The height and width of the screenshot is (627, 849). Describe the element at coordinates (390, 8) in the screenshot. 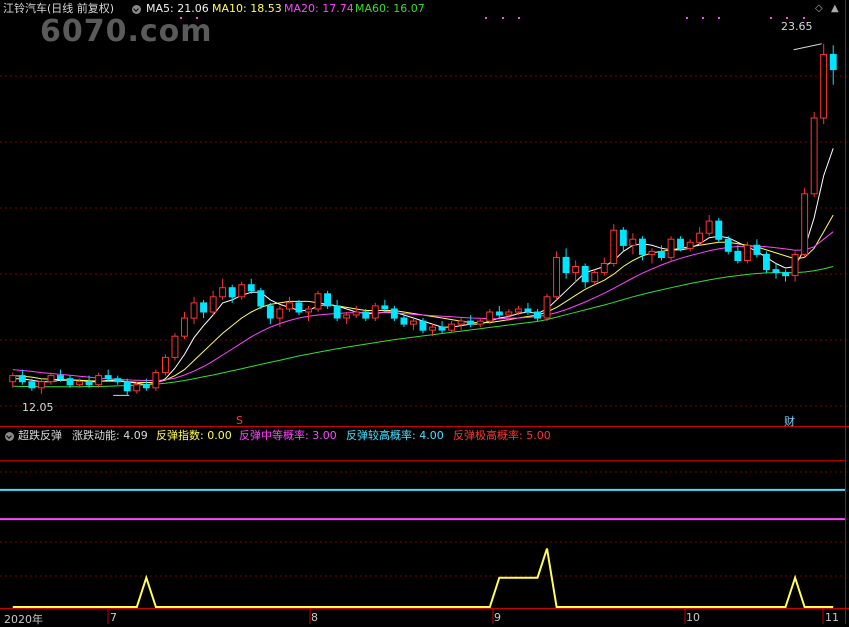

I see `ma60-value: MA60: 16.07` at that location.